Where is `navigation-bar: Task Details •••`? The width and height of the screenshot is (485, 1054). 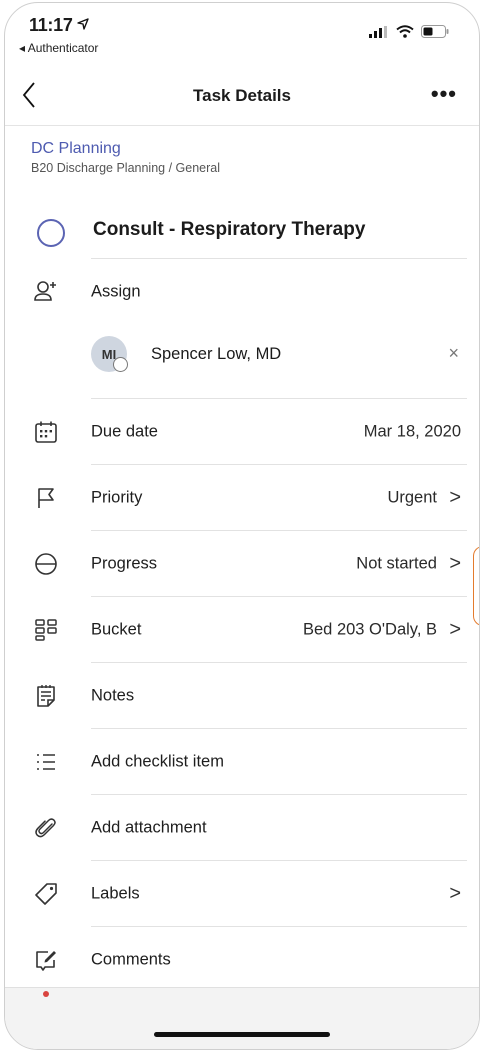 navigation-bar: Task Details ••• is located at coordinates (242, 97).